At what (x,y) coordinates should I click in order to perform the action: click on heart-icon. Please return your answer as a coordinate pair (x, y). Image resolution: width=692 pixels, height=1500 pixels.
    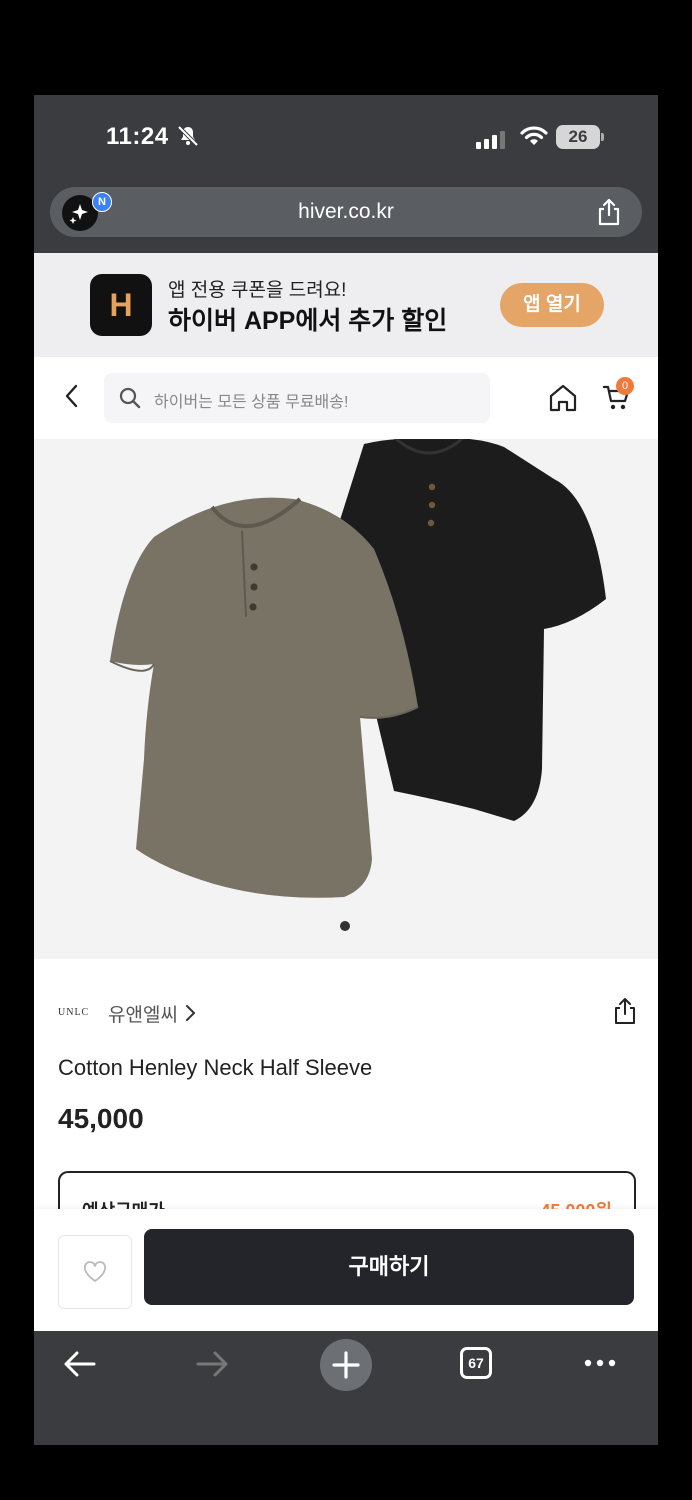
    Looking at the image, I should click on (95, 1271).